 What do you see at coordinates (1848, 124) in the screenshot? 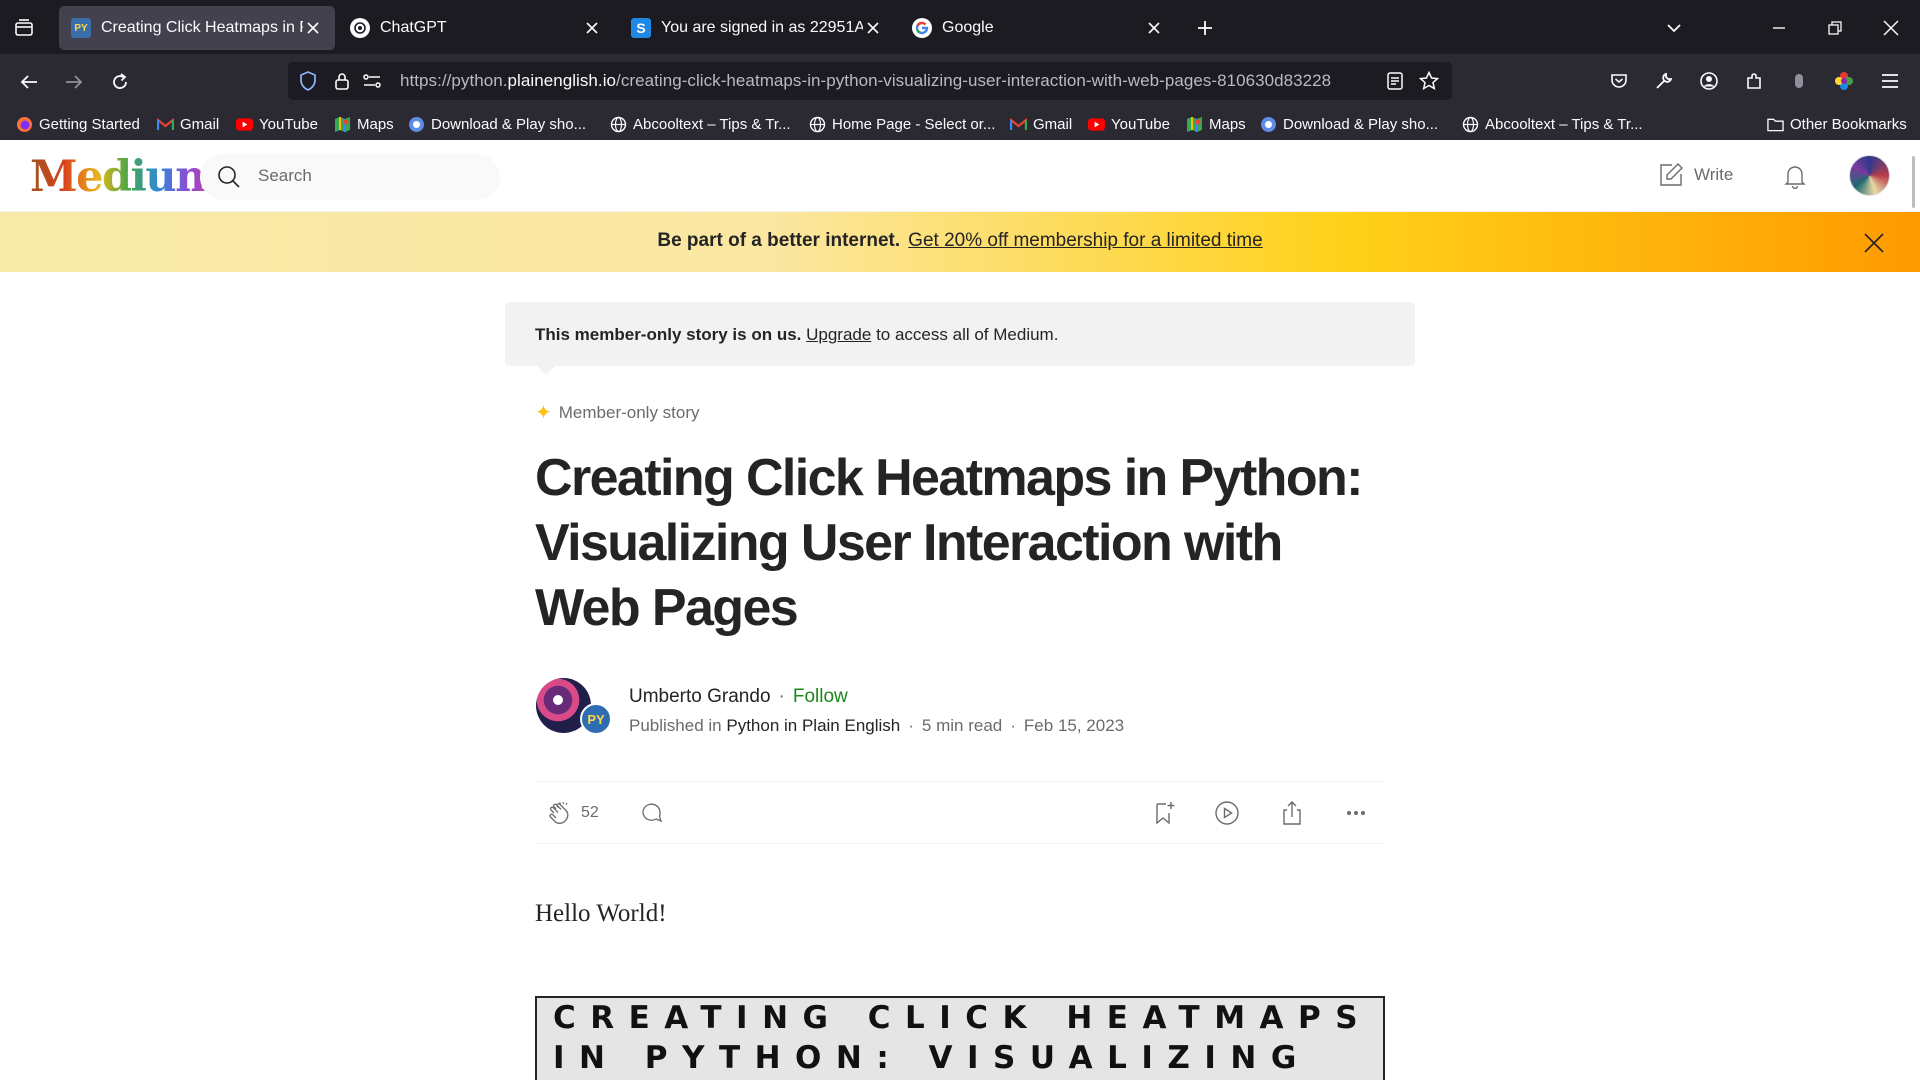
I see `bookmark-label: Other Bookmarks` at bounding box center [1848, 124].